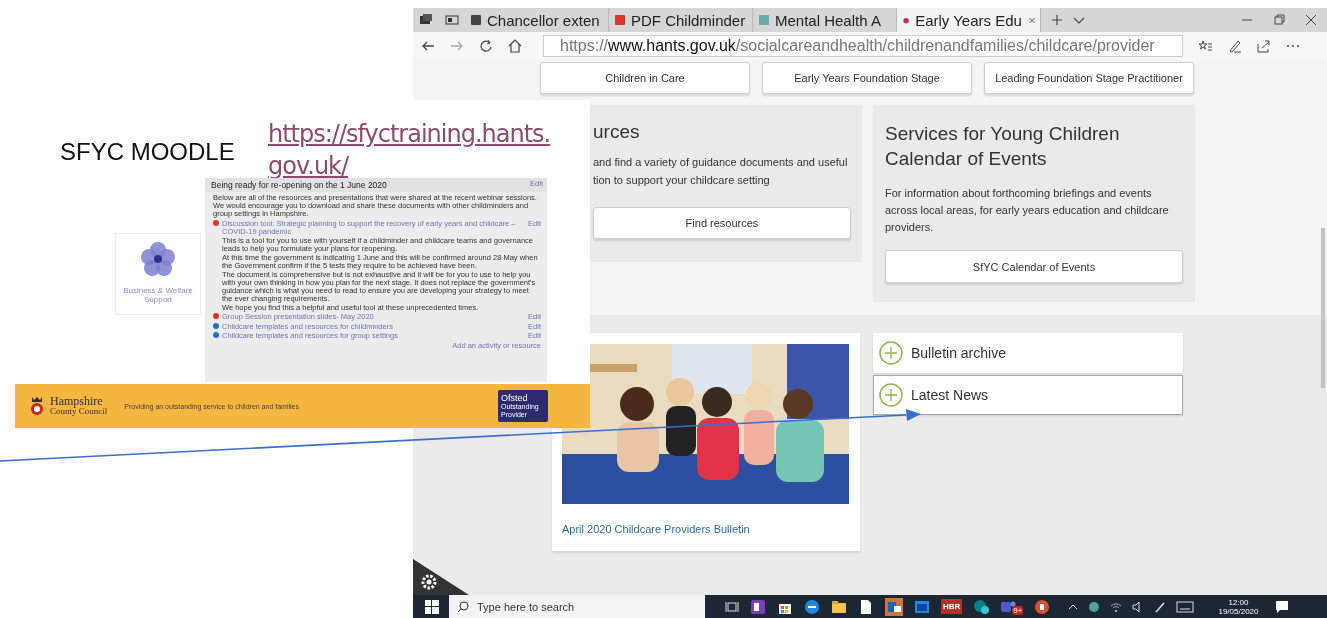  Describe the element at coordinates (922, 606) in the screenshot. I see `window-app-icon` at that location.